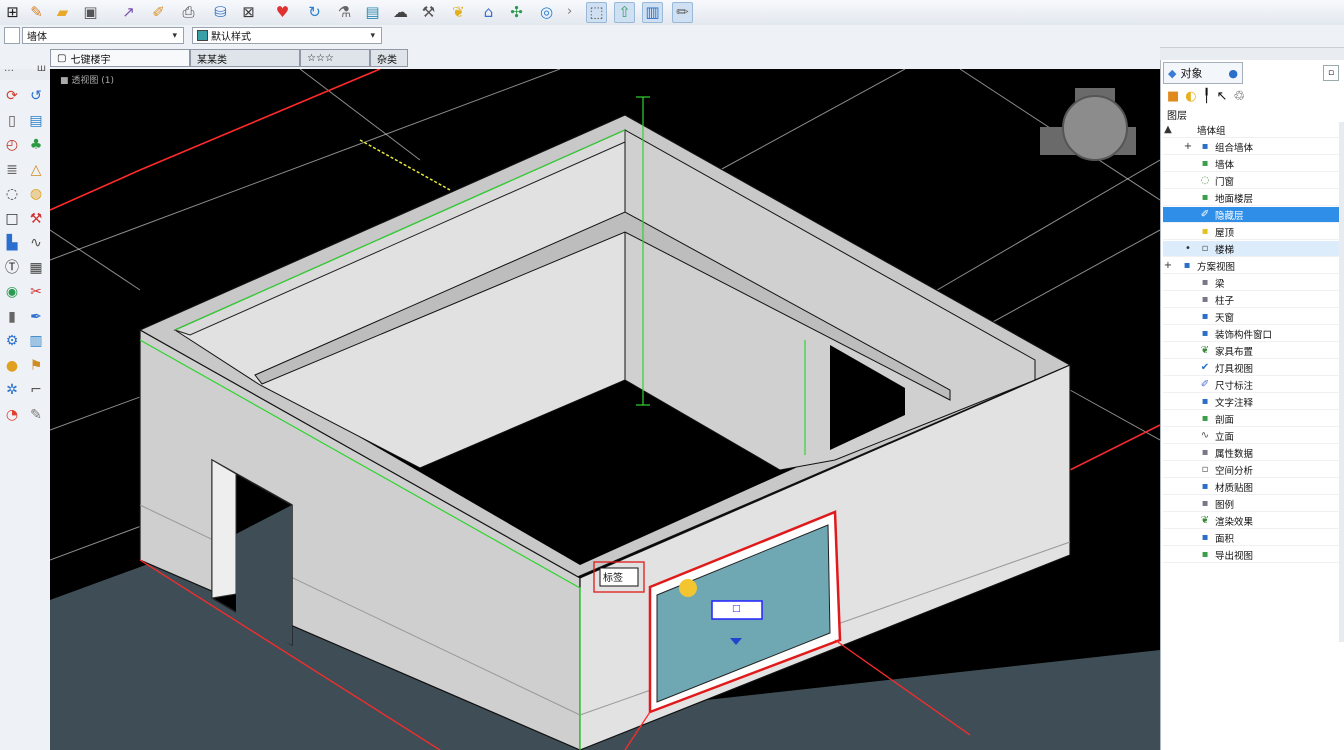 The image size is (1344, 750). What do you see at coordinates (12, 96) in the screenshot?
I see `rotate-icon: ⟳` at bounding box center [12, 96].